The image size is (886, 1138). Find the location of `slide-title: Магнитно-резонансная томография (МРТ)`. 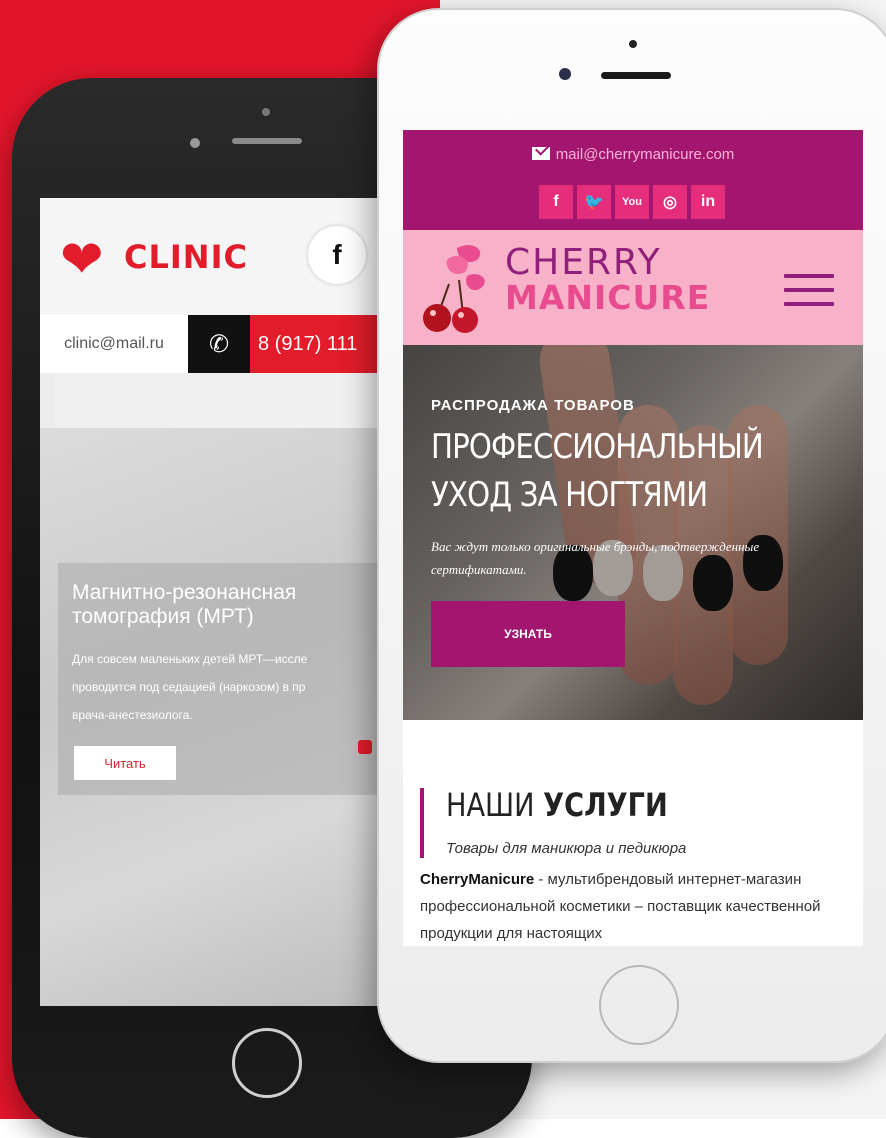

slide-title: Магнитно-резонансная томография (МРТ) is located at coordinates (184, 604).